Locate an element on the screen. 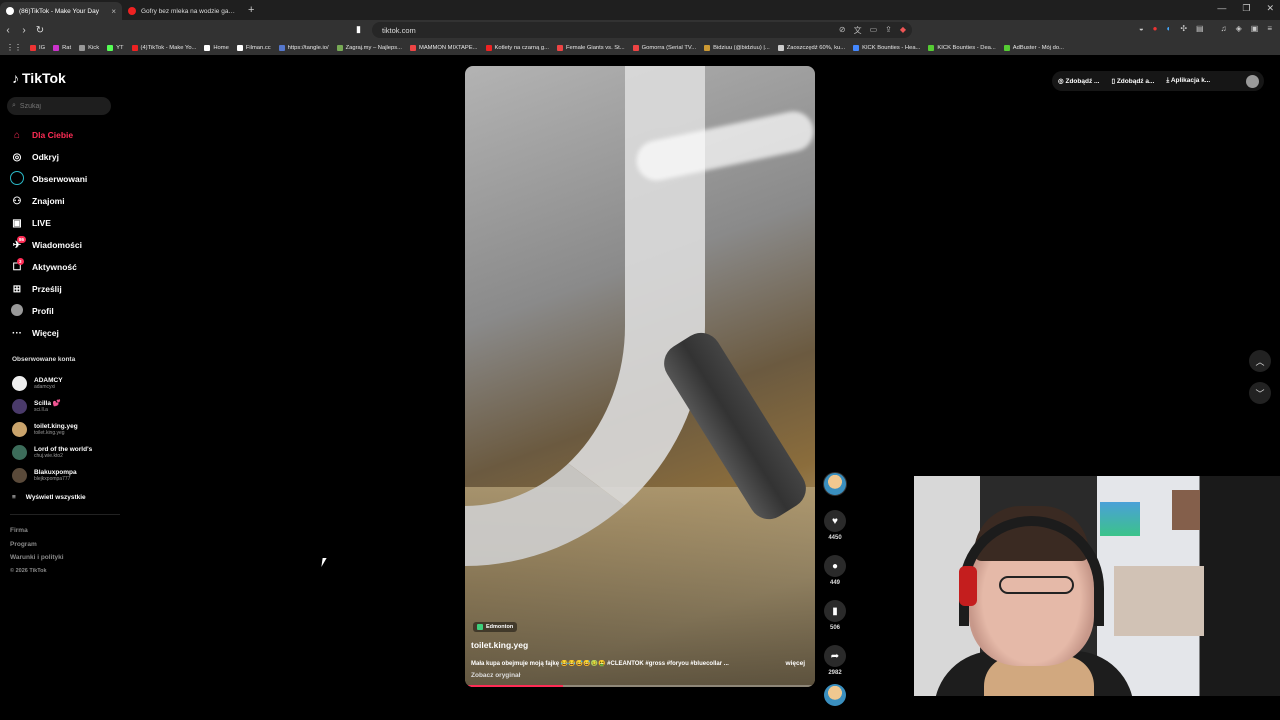  apps-icon: ⋮⋮ is located at coordinates (14, 47).